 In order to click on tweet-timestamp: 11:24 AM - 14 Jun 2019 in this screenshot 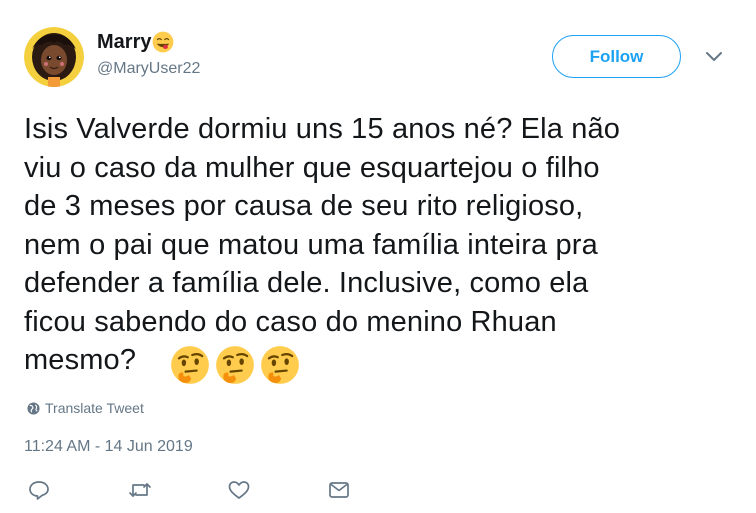, I will do `click(108, 447)`.